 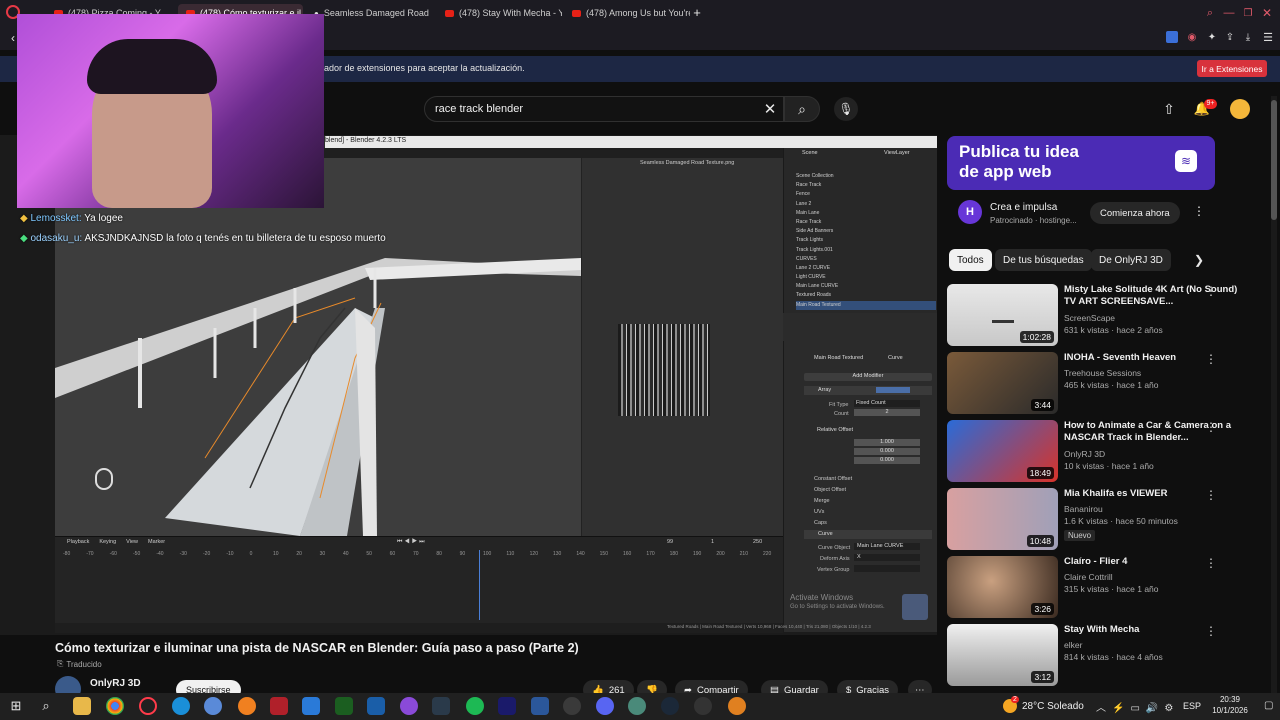 What do you see at coordinates (887, 568) in the screenshot?
I see `vertex-group-field` at bounding box center [887, 568].